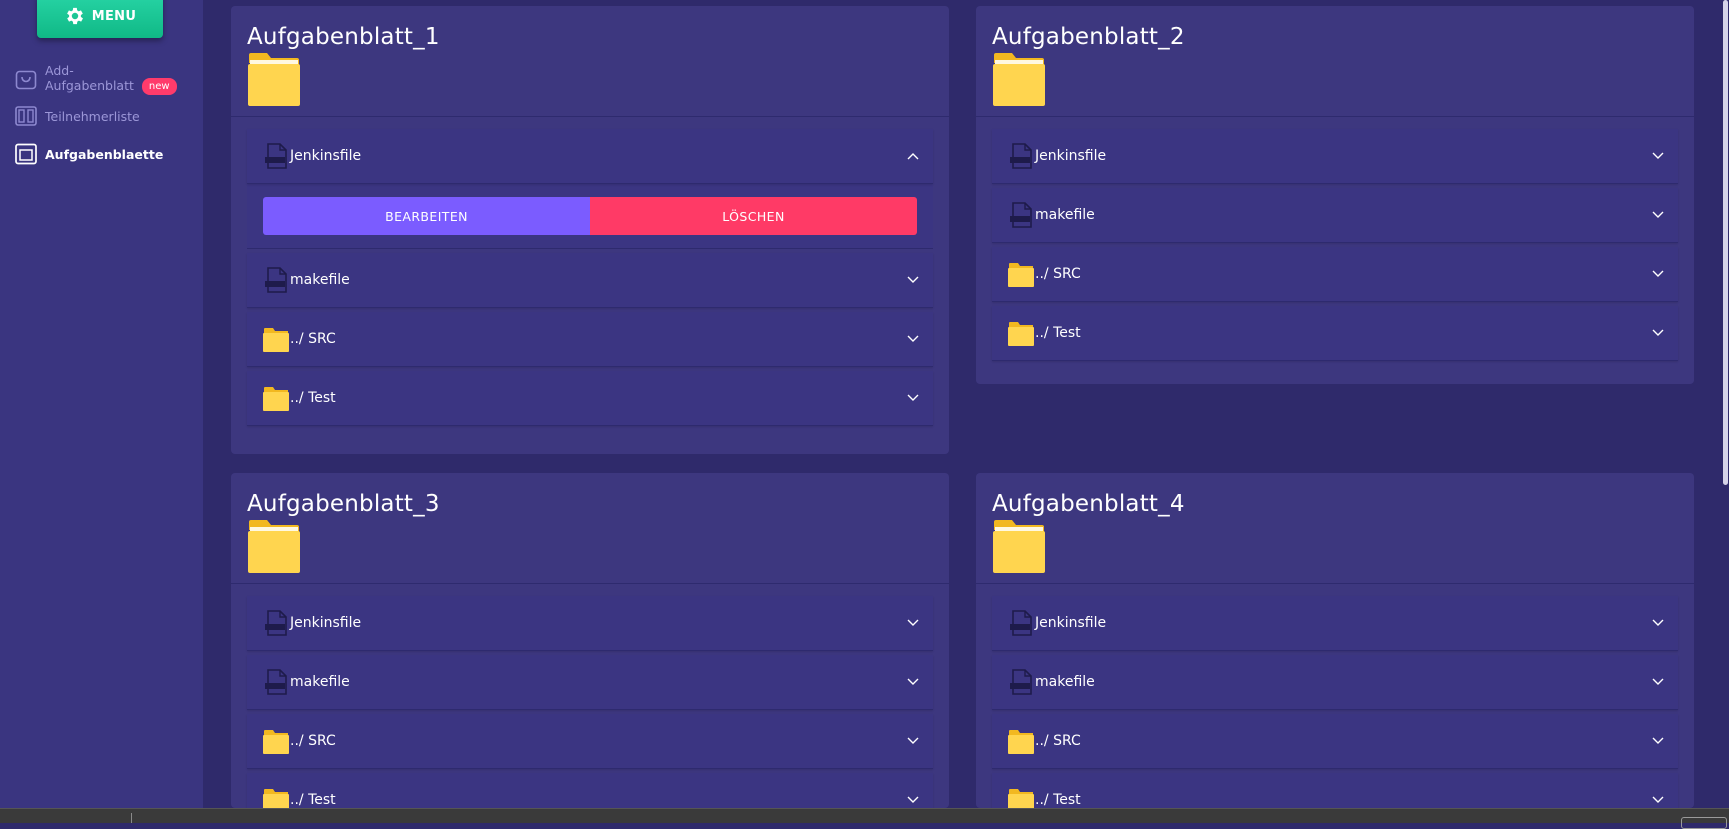 The height and width of the screenshot is (829, 1729). Describe the element at coordinates (26, 116) in the screenshot. I see `columns-icon` at that location.